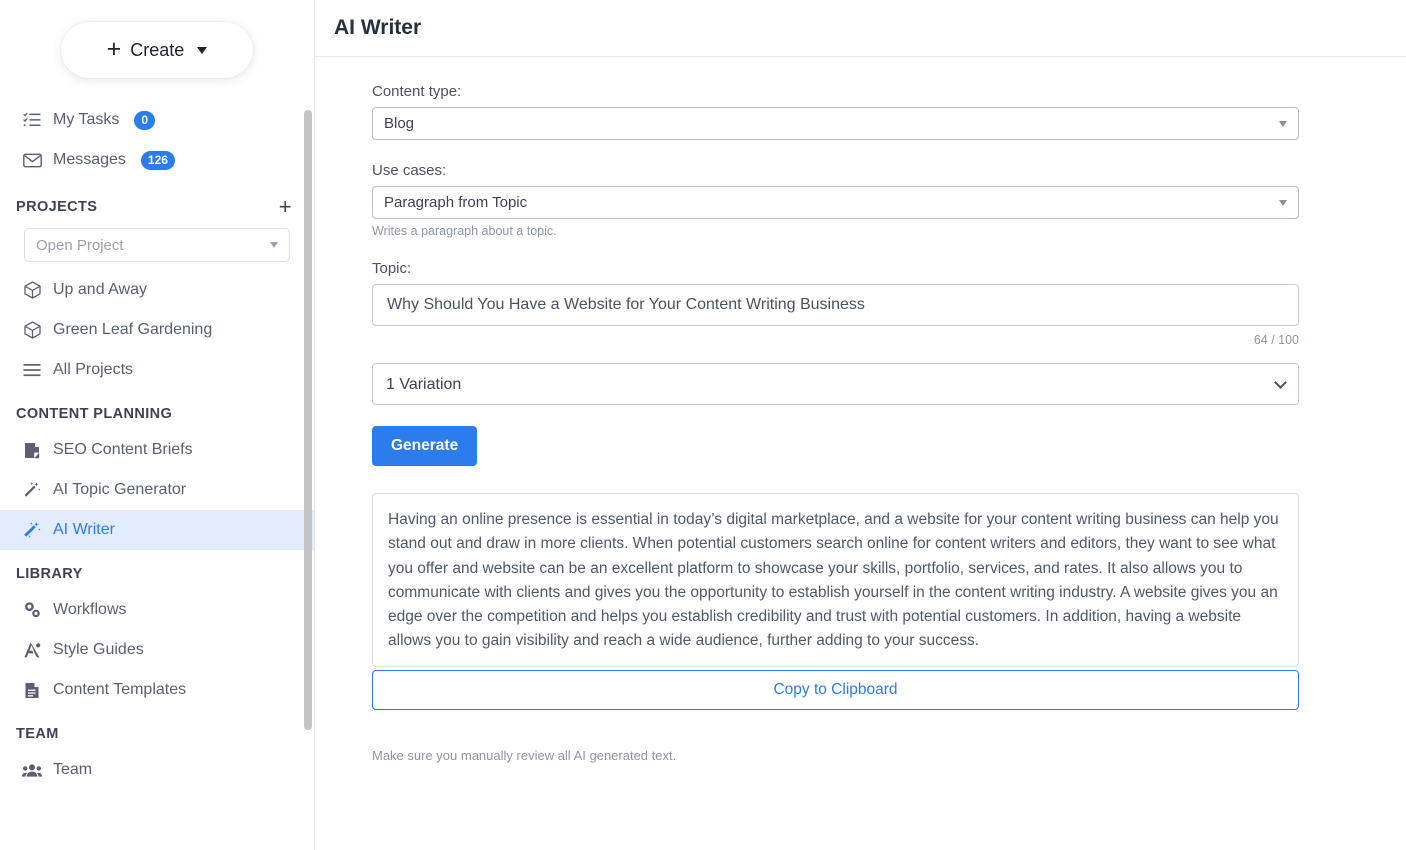 This screenshot has width=1406, height=850. What do you see at coordinates (157, 610) in the screenshot?
I see `sidebar-item-workflows: Workflows` at bounding box center [157, 610].